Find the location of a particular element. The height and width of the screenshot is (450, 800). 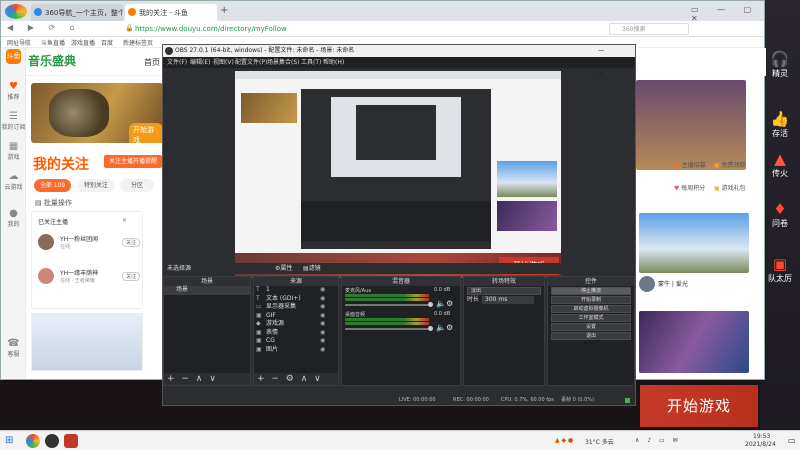

tab-0: 360导航_一个主页，整个世界 is located at coordinates (77, 12).